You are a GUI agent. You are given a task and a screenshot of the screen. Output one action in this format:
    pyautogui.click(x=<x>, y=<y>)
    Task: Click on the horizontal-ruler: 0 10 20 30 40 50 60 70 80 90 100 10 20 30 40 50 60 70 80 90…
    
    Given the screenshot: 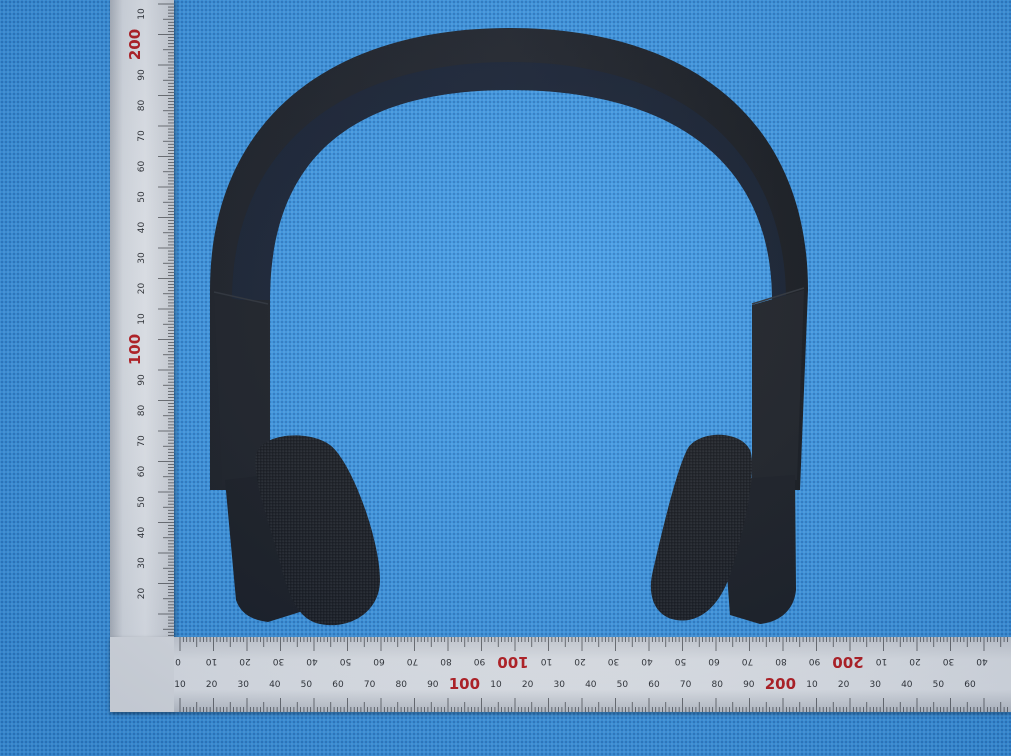 What is the action you would take?
    pyautogui.click(x=560, y=674)
    